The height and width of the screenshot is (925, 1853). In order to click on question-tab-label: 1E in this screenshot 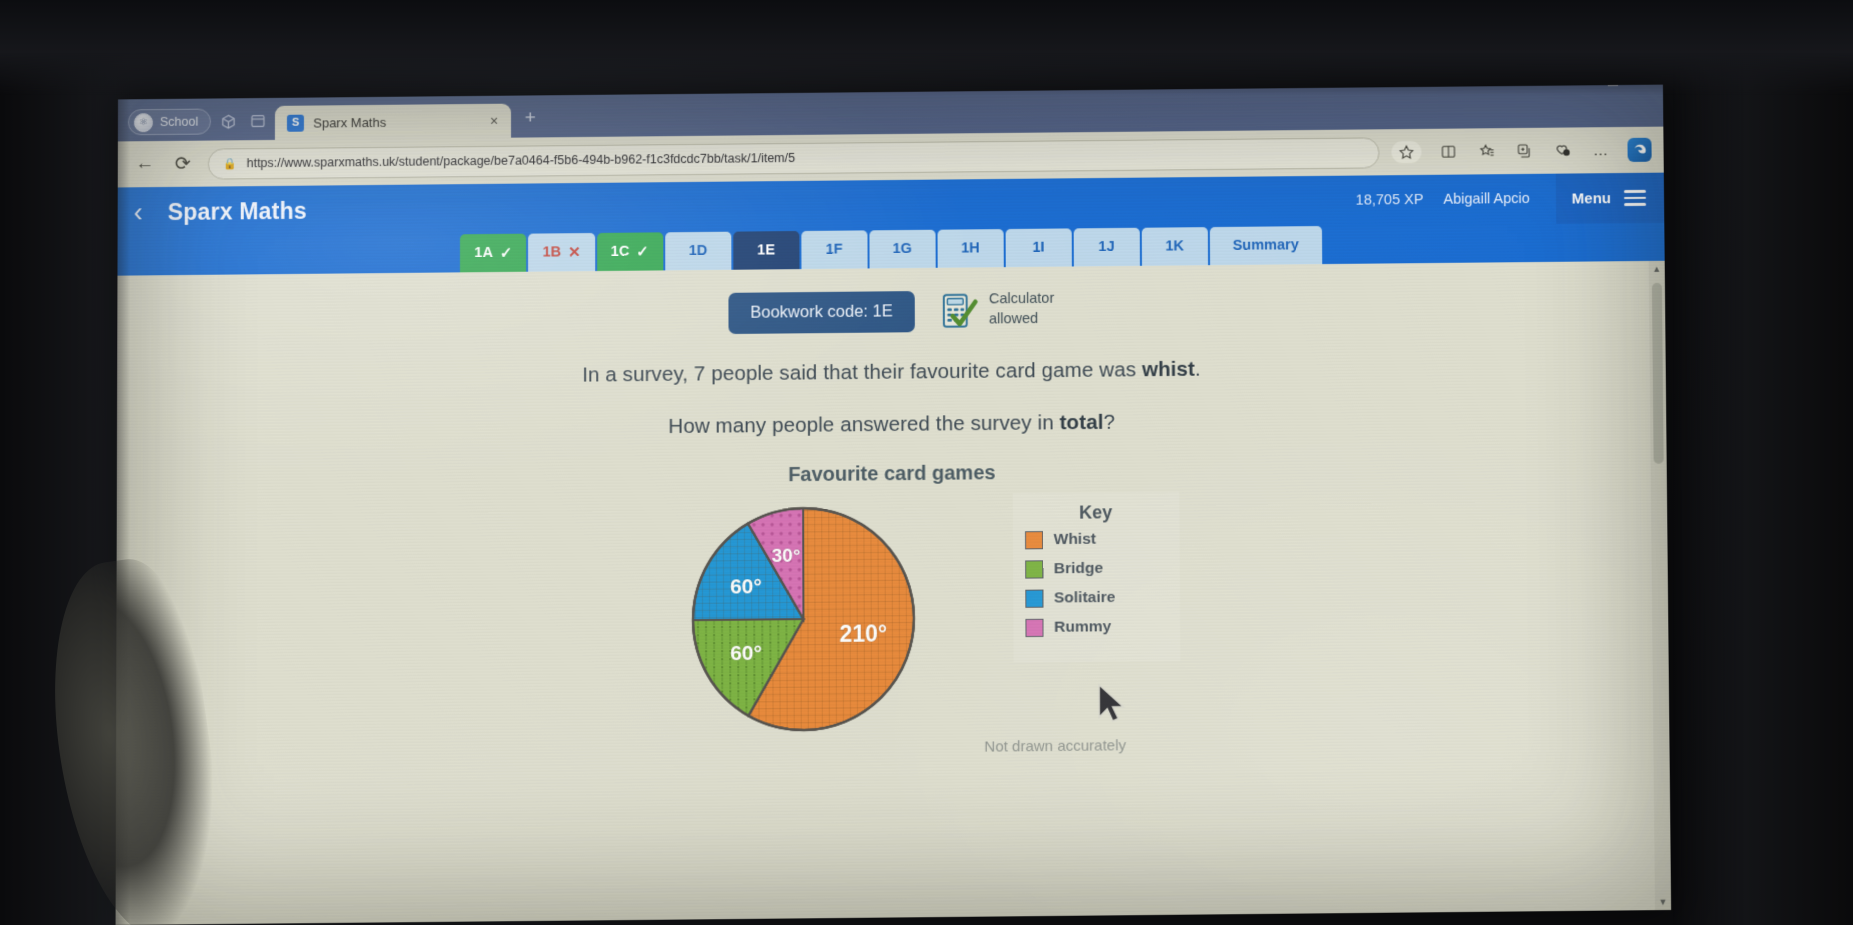, I will do `click(766, 250)`.